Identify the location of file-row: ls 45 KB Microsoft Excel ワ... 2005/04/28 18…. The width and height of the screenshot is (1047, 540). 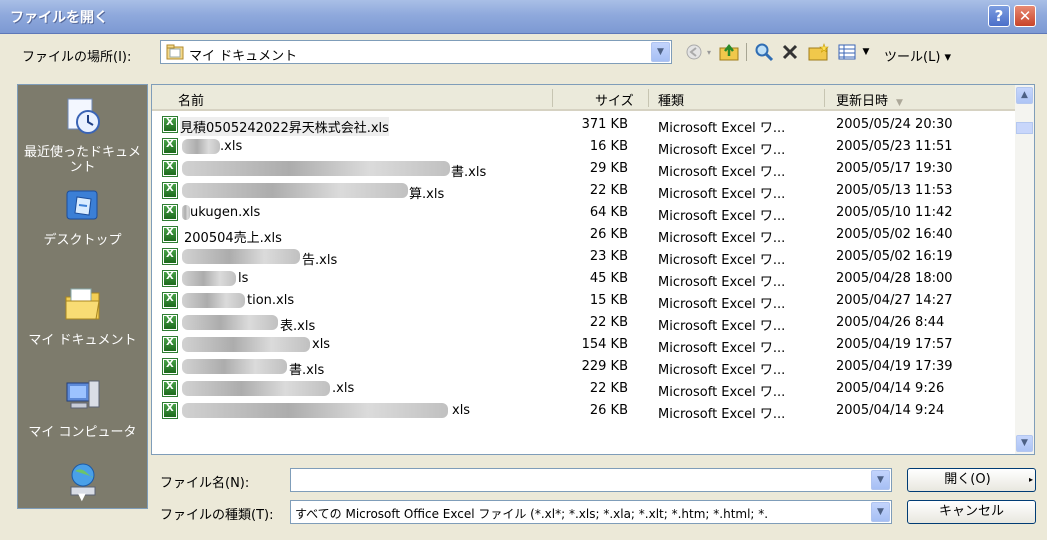
(583, 279).